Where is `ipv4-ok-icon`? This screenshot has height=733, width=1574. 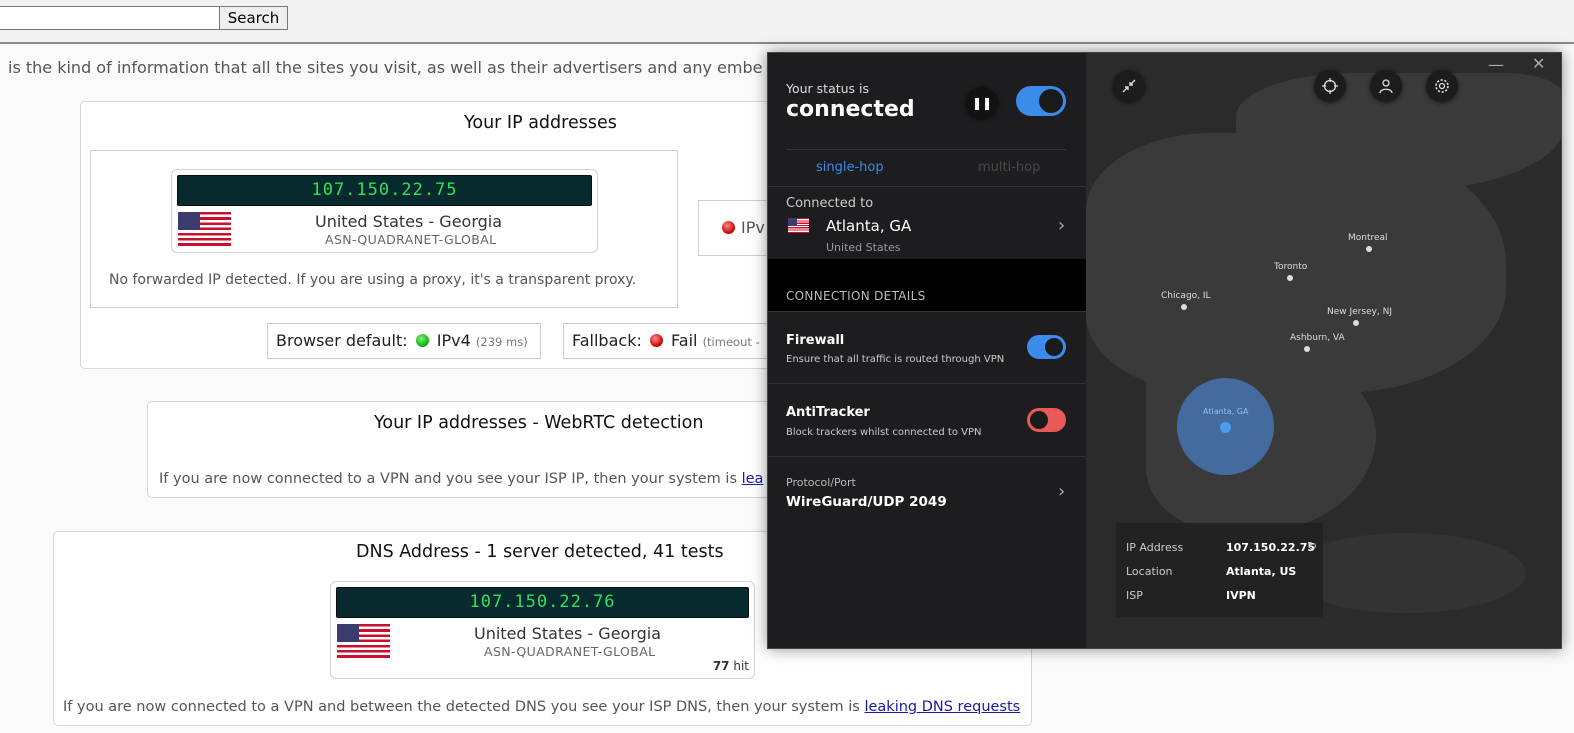 ipv4-ok-icon is located at coordinates (422, 340).